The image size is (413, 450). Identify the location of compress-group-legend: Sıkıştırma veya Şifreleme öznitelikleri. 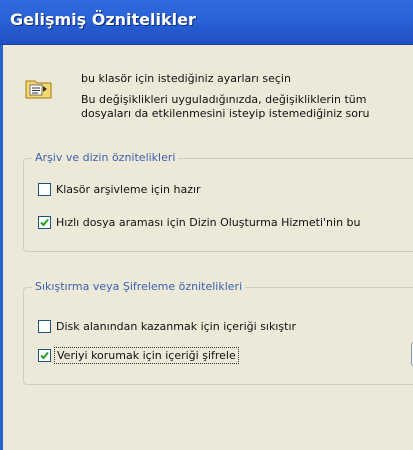
(139, 286).